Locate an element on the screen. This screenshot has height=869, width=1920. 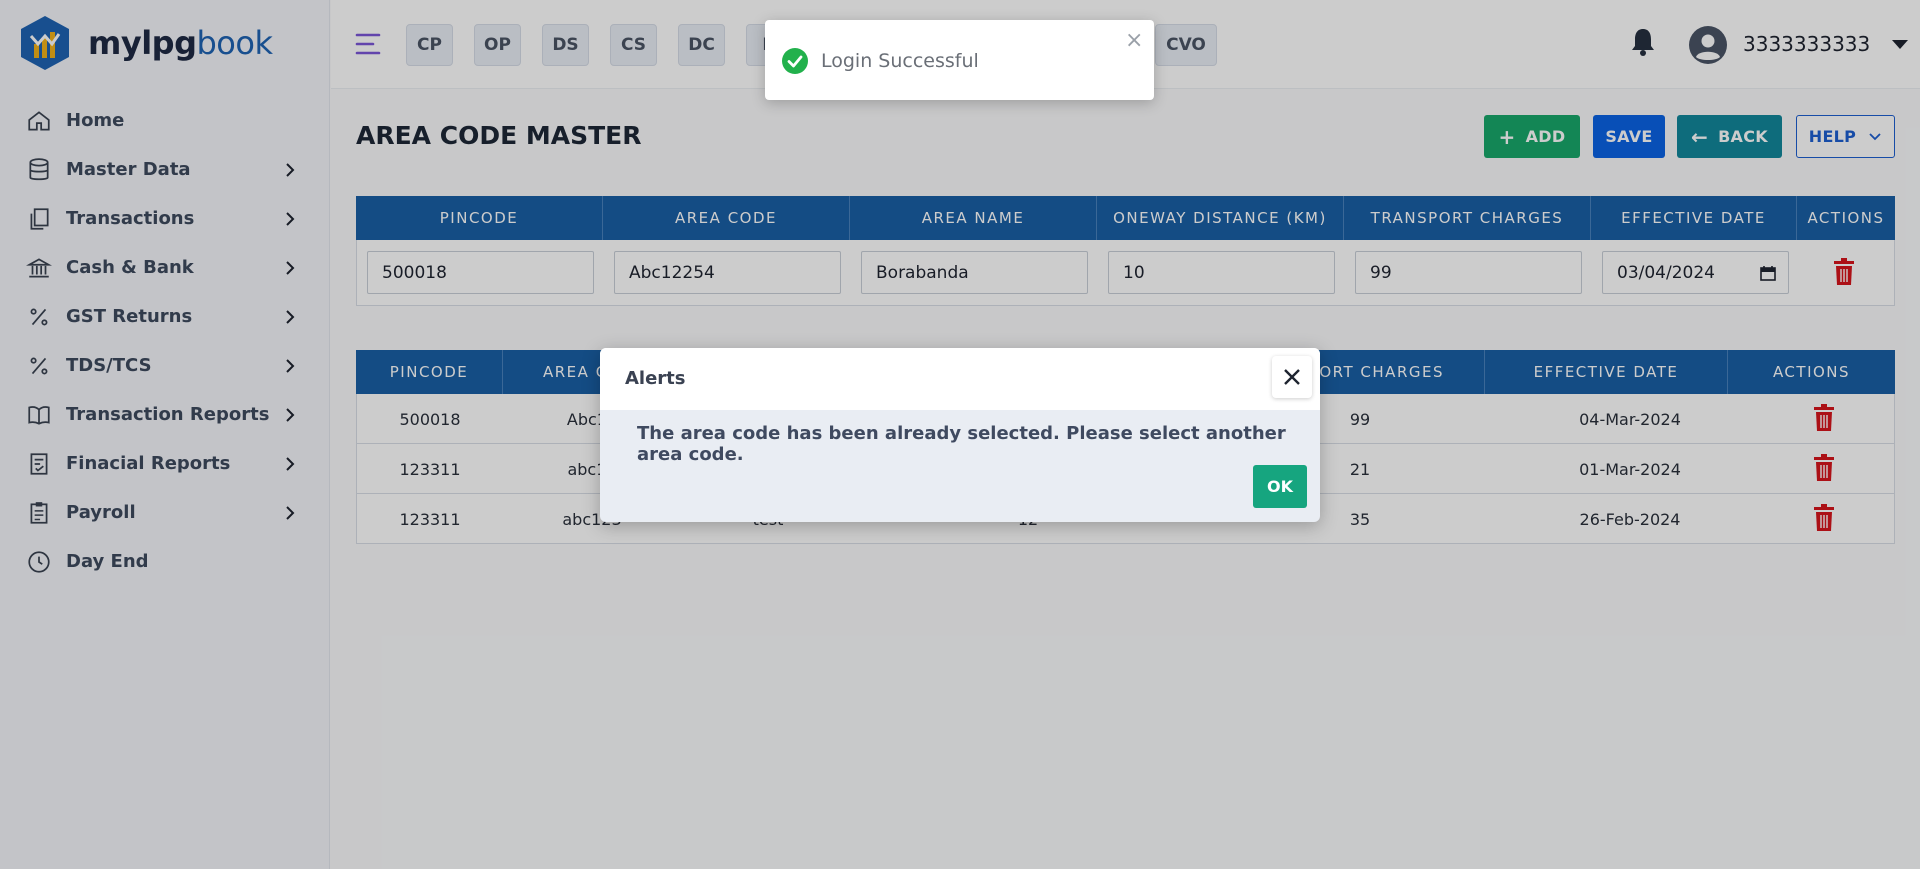
toast-notification: Login Successful × is located at coordinates (959, 60).